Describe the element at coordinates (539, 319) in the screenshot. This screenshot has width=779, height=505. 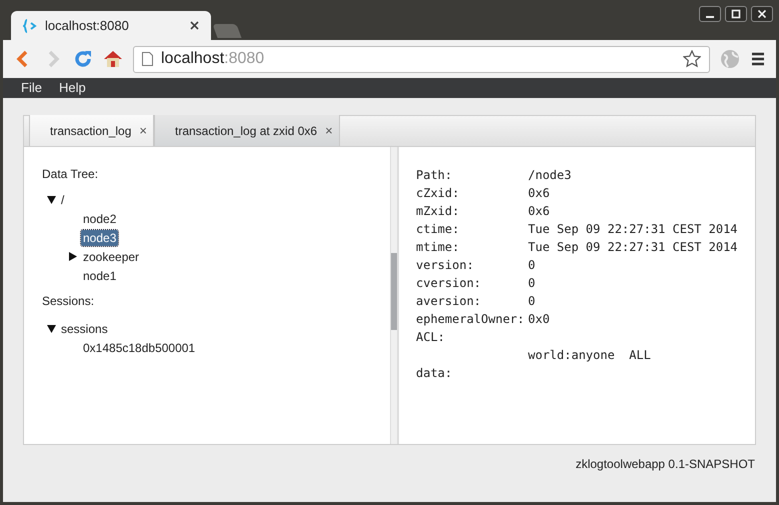
I see `property-value: 0x0` at that location.